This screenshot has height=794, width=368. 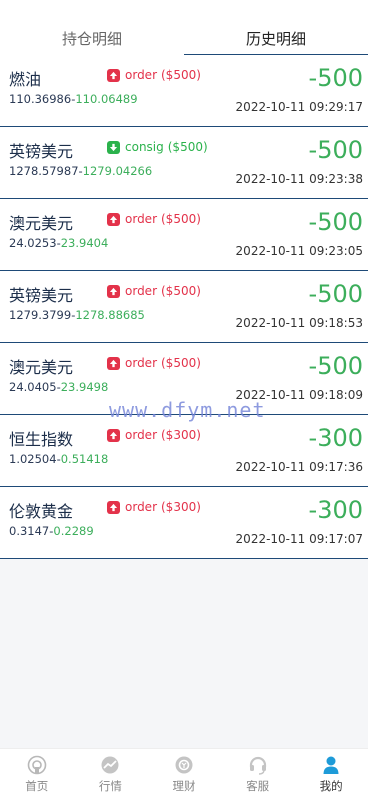 What do you see at coordinates (44, 171) in the screenshot?
I see `open-price: 1278.57987` at bounding box center [44, 171].